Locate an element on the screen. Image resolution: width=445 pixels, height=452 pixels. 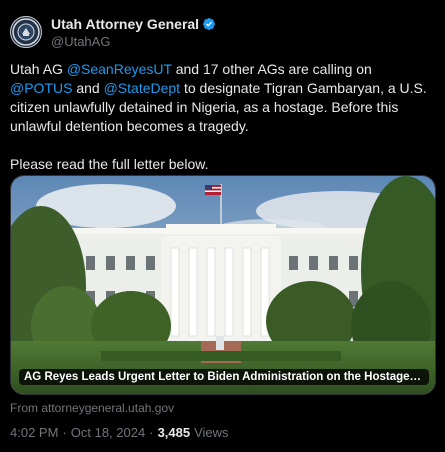
tweet-time: 4:02 PM is located at coordinates (34, 432).